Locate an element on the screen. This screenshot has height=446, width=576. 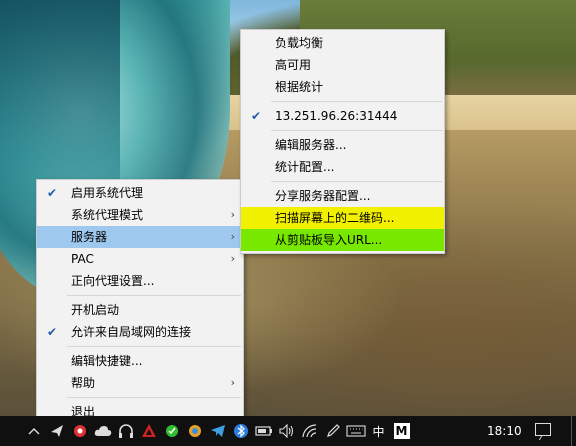
menu-item-label: 服务器 is located at coordinates (89, 237).